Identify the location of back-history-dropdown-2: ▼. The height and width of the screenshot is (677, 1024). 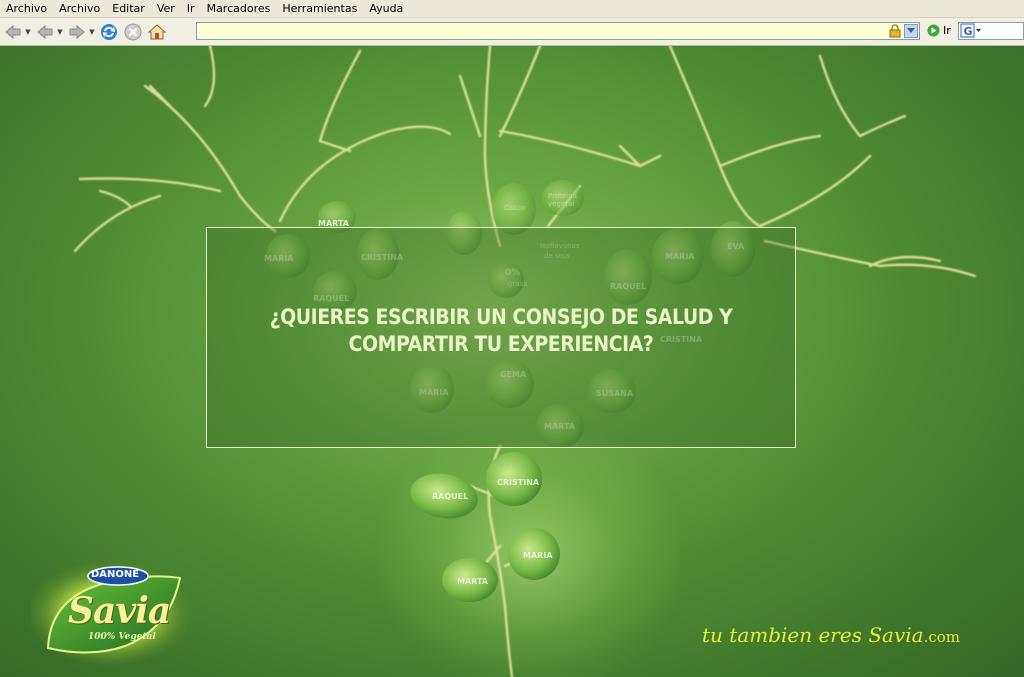
(60, 32).